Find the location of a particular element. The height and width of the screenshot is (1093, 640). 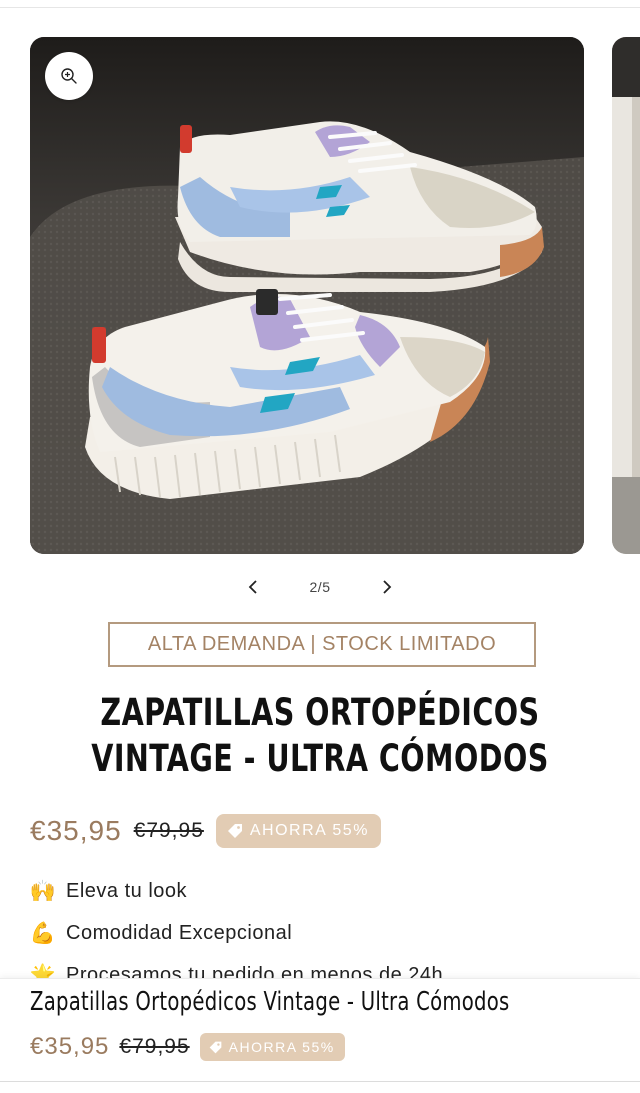

raising-hands-icon: 🙌 is located at coordinates (43, 890).